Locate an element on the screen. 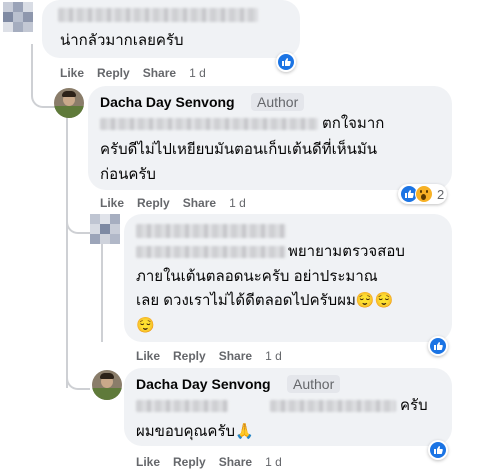 Image resolution: width=478 pixels, height=472 pixels. comment-text: ก่อนครับ is located at coordinates (128, 174).